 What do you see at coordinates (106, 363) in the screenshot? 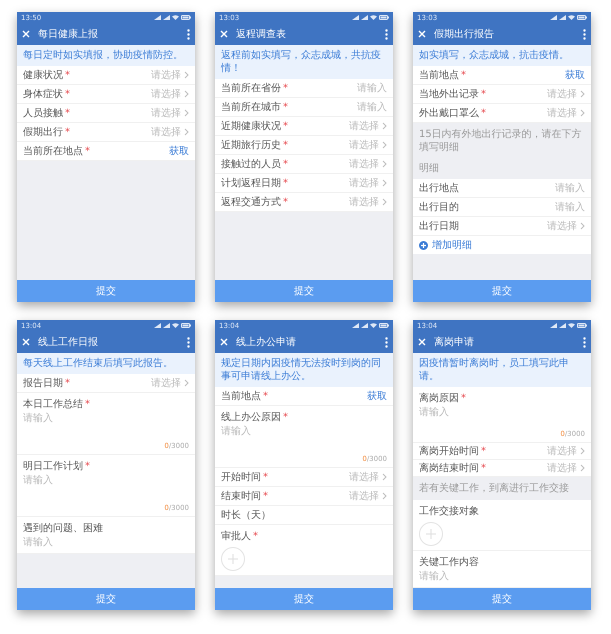
I see `notice-text: 每天线上工作结束后填写此报告。` at bounding box center [106, 363].